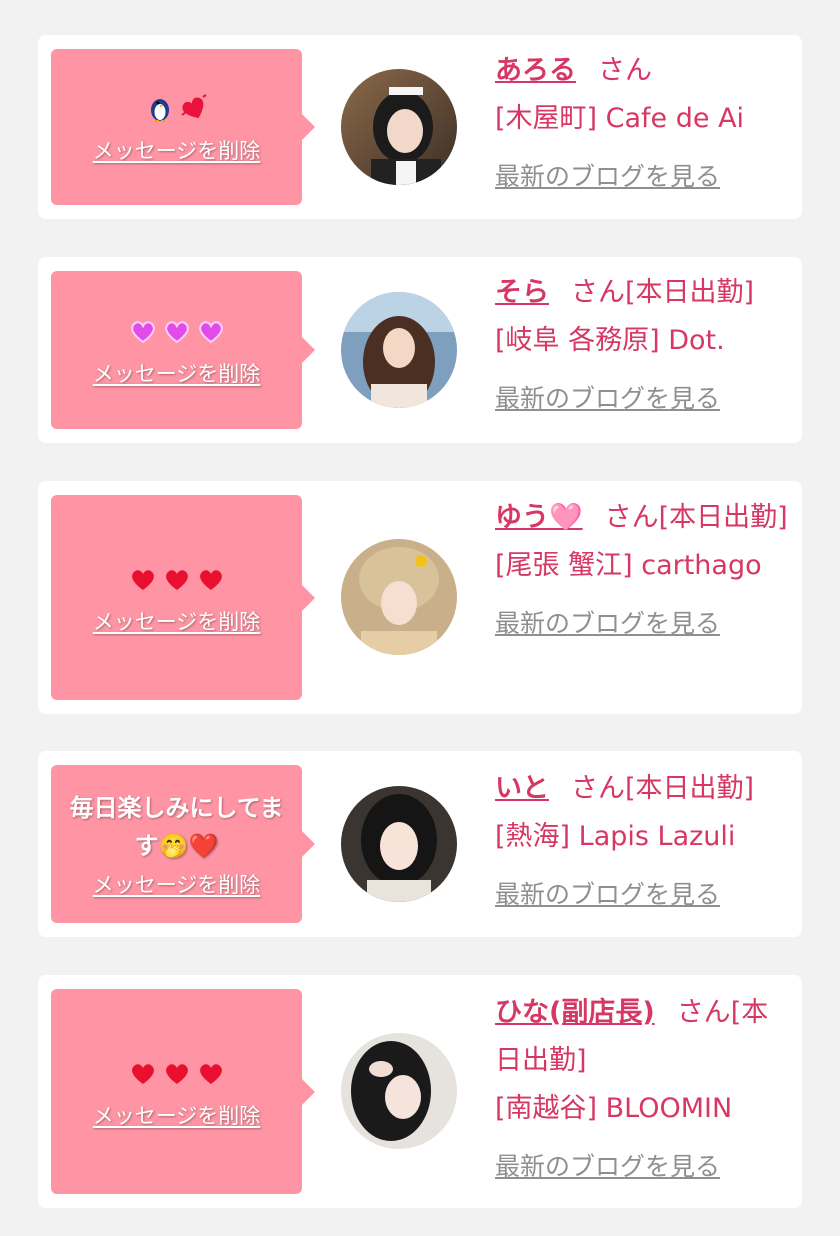 Image resolution: width=840 pixels, height=1236 pixels. Describe the element at coordinates (614, 1108) in the screenshot. I see `shop-name: [南越谷] BLOOMIN` at that location.